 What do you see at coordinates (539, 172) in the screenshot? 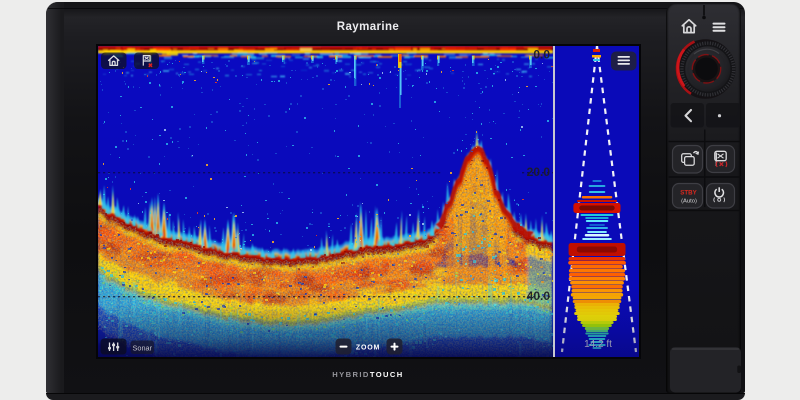
I see `svg-text: 20.0` at bounding box center [539, 172].